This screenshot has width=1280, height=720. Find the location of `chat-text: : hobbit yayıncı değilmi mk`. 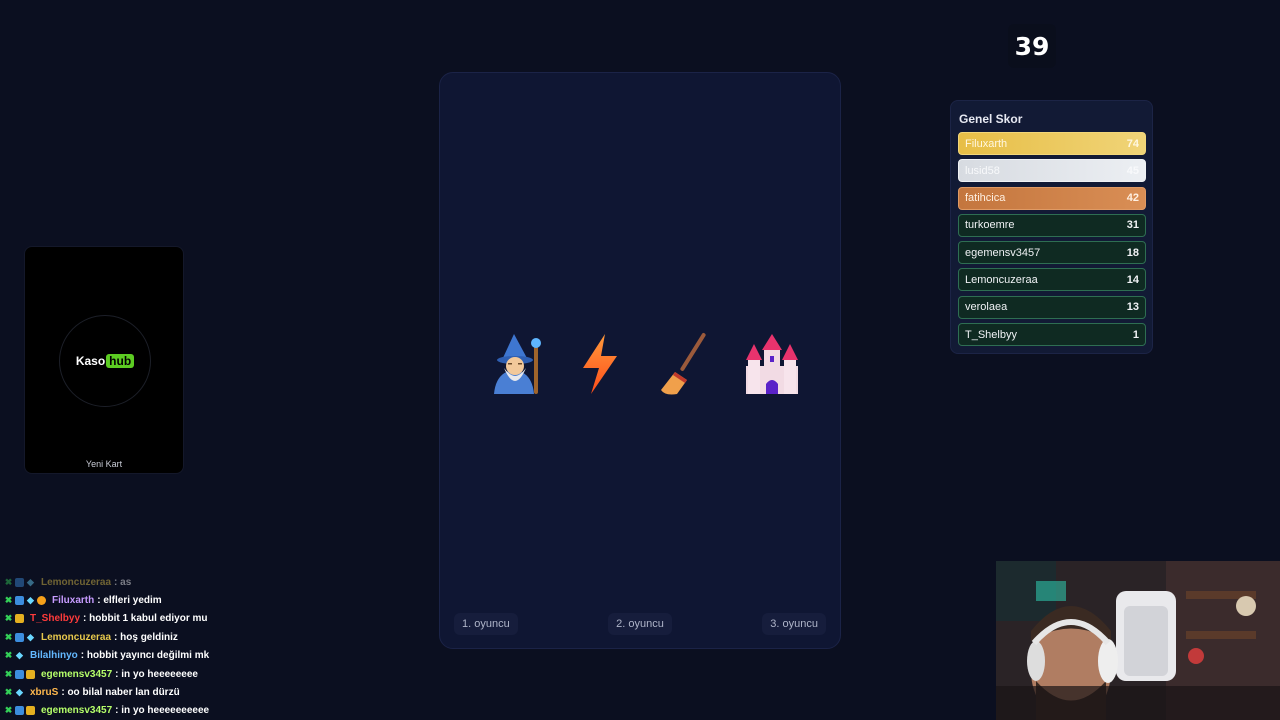

chat-text: : hobbit yayıncı değilmi mk is located at coordinates (145, 656).